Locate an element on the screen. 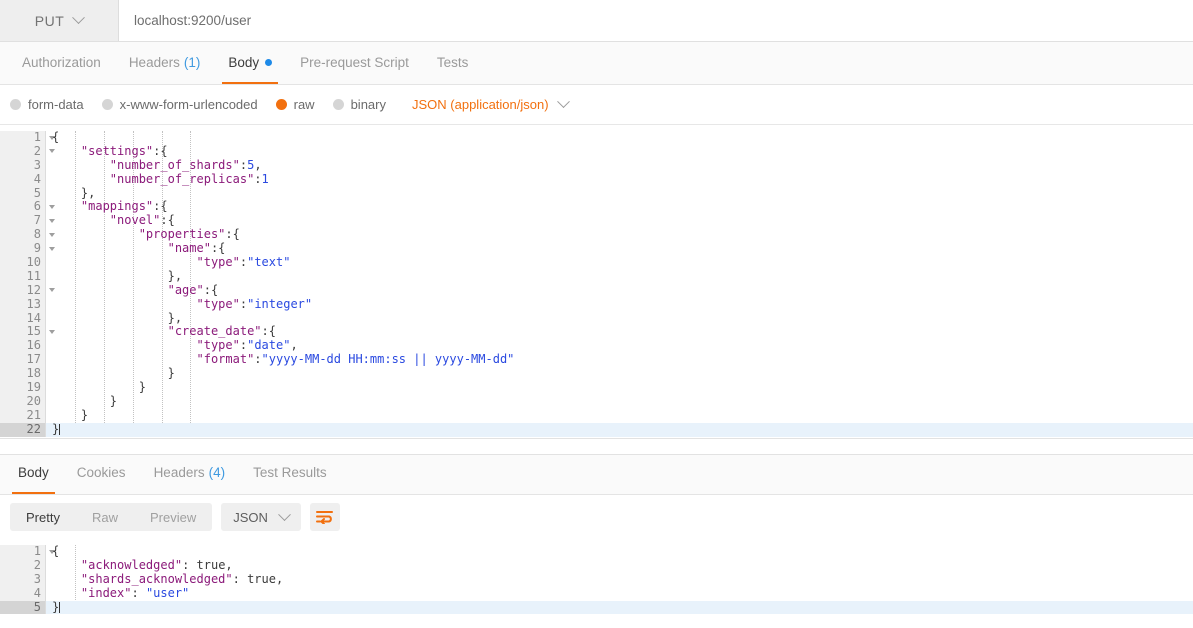 This screenshot has width=1193, height=628. token-str: "integer" is located at coordinates (280, 303).